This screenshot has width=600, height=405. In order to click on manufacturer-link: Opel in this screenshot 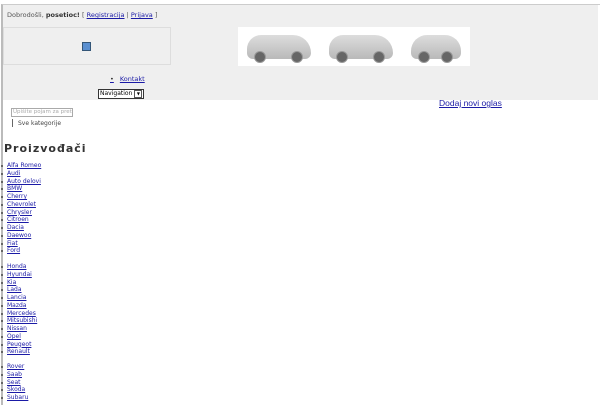, I will do `click(14, 336)`.